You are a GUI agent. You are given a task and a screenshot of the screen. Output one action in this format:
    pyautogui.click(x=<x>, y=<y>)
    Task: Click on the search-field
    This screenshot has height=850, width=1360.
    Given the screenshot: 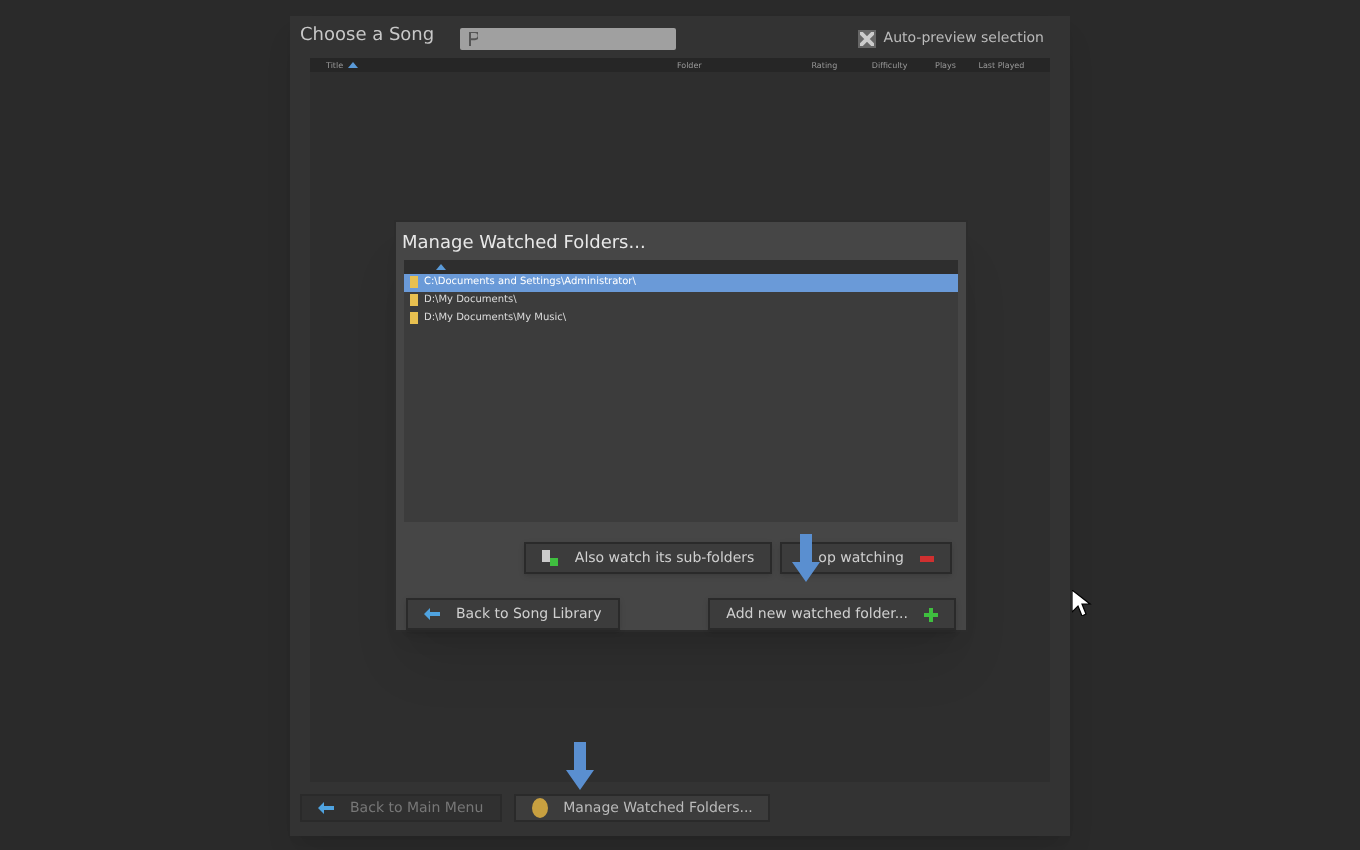 What is the action you would take?
    pyautogui.click(x=568, y=38)
    